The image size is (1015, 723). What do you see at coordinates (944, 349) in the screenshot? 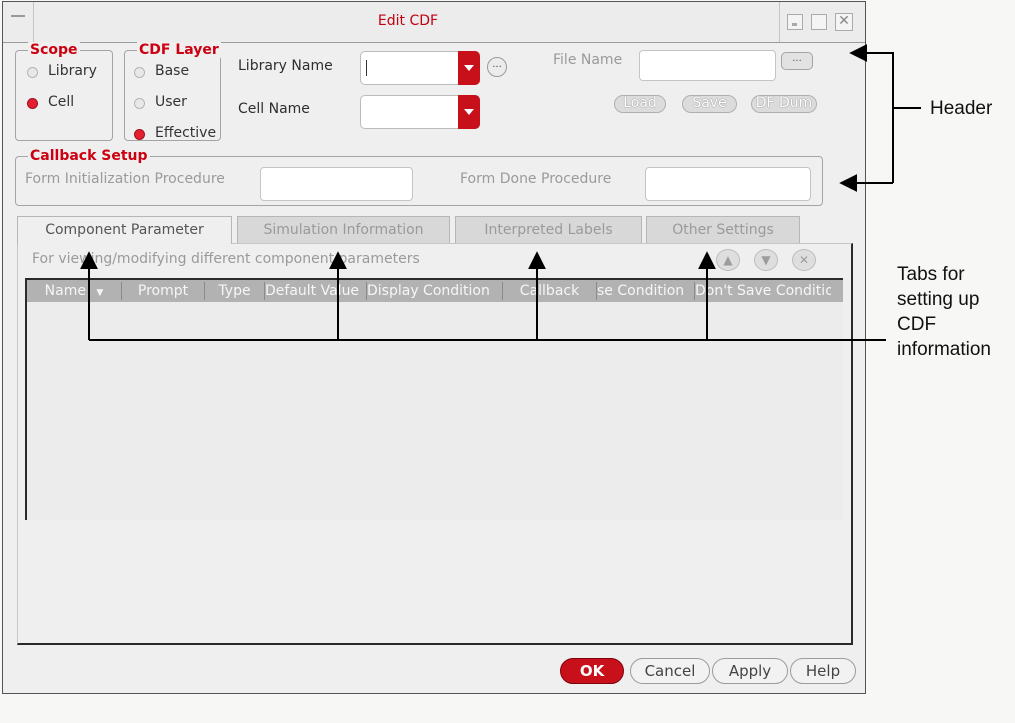
I see `tabs-annotation-line4: information` at bounding box center [944, 349].